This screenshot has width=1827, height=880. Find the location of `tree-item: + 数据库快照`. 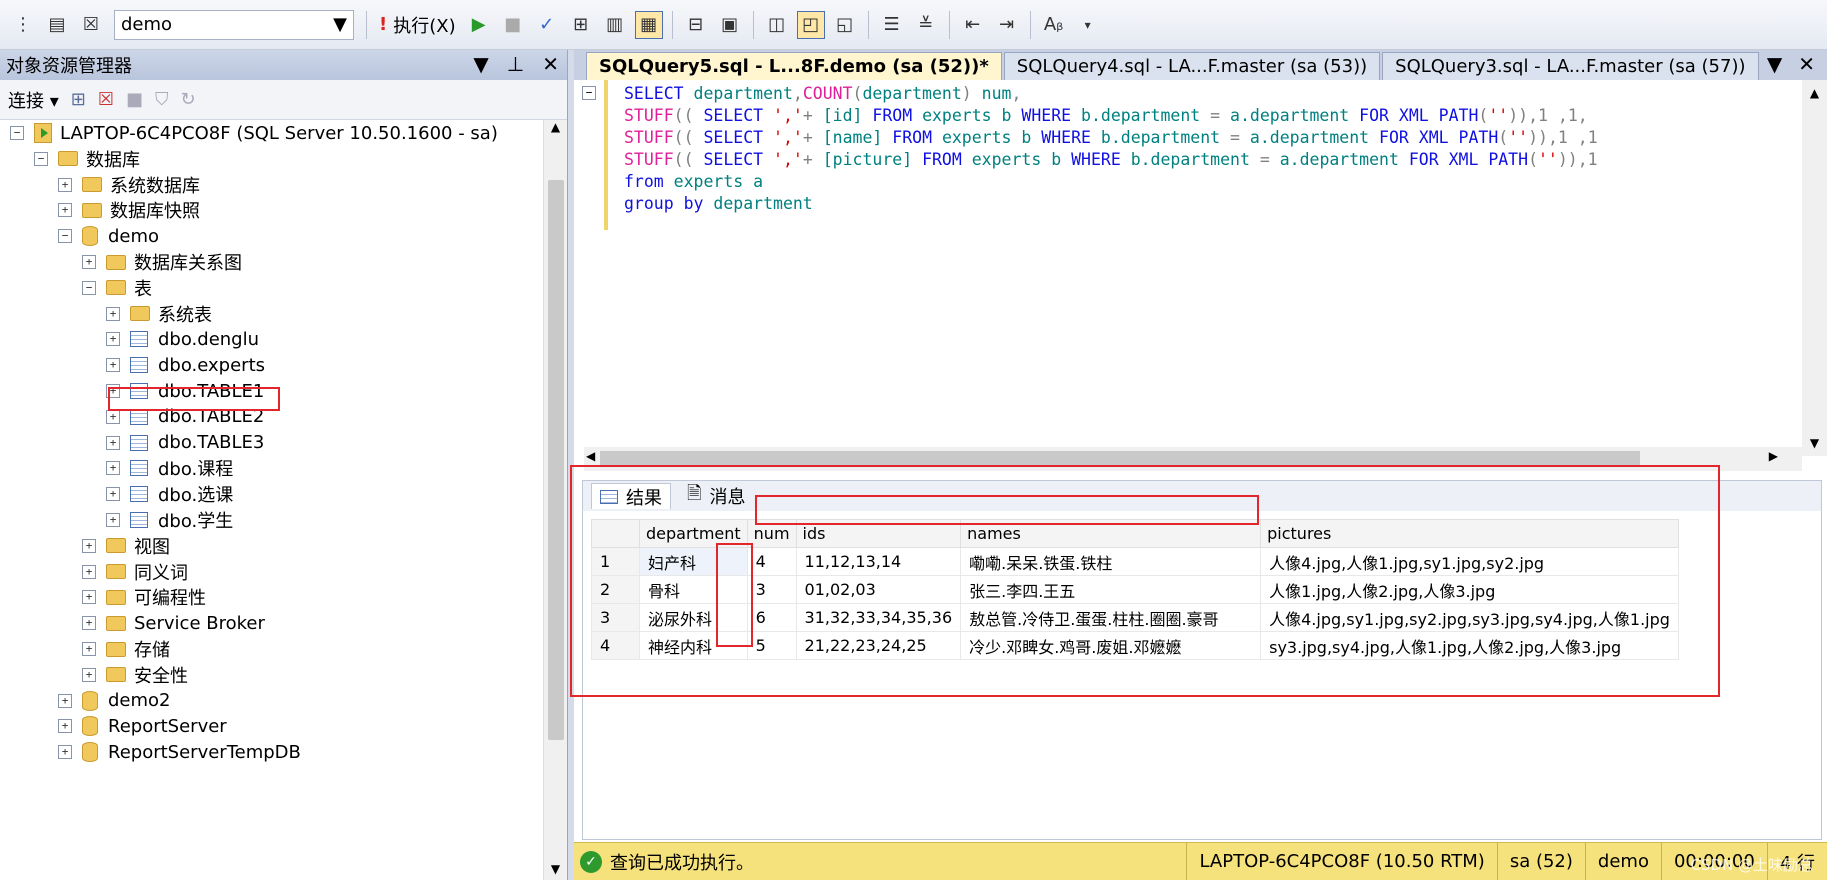

tree-item: + 数据库快照 is located at coordinates (129, 210).